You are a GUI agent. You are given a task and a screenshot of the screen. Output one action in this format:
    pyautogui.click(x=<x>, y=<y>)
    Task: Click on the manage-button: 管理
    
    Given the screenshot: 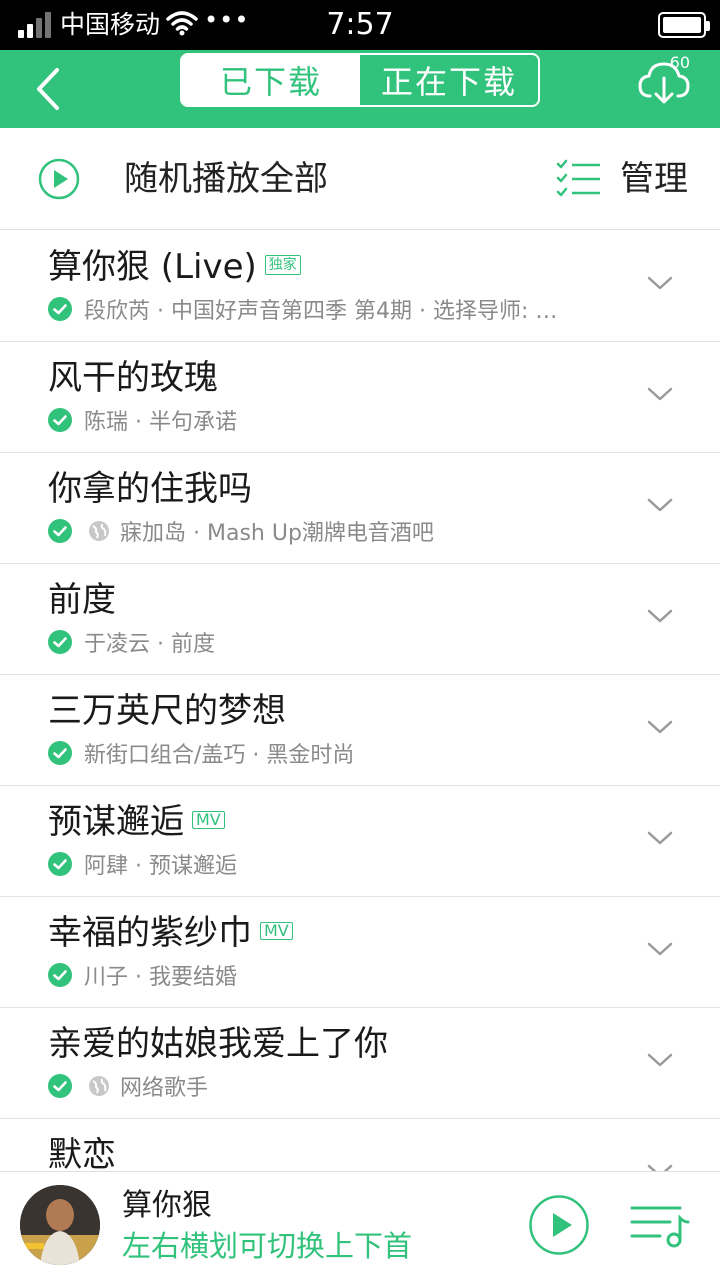 What is the action you would take?
    pyautogui.click(x=654, y=179)
    